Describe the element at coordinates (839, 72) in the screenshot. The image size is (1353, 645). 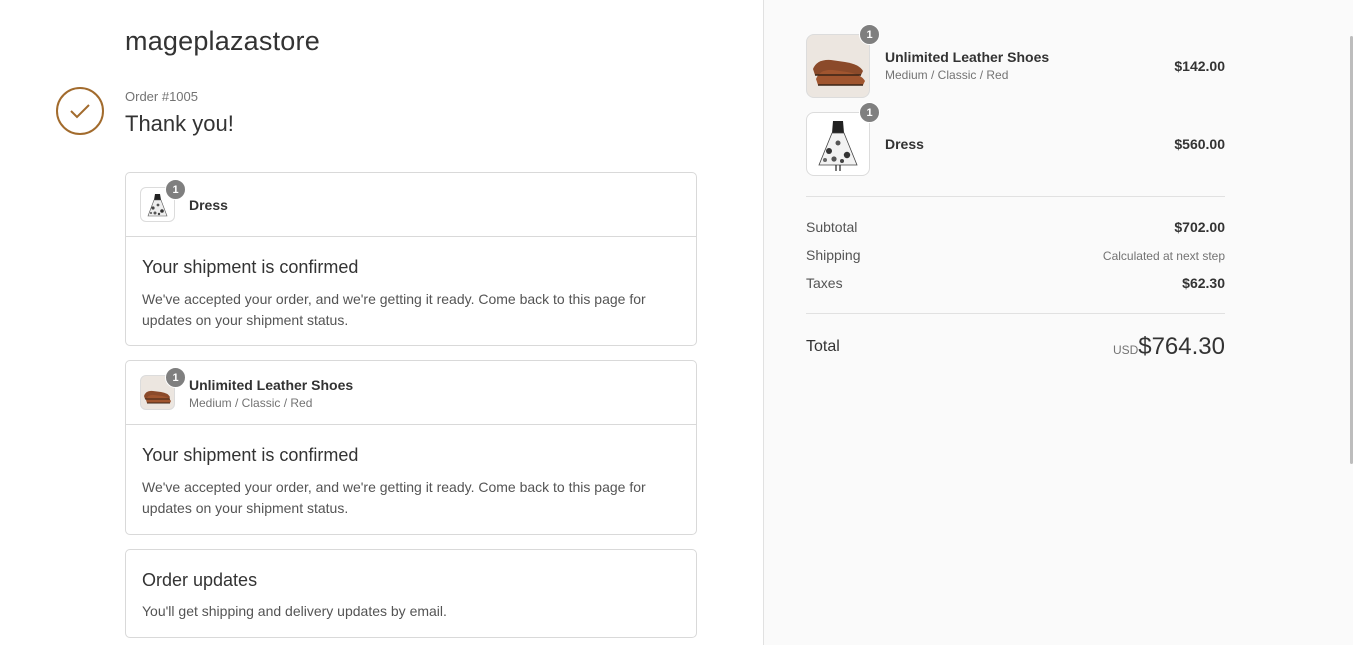
I see `shoe-image` at that location.